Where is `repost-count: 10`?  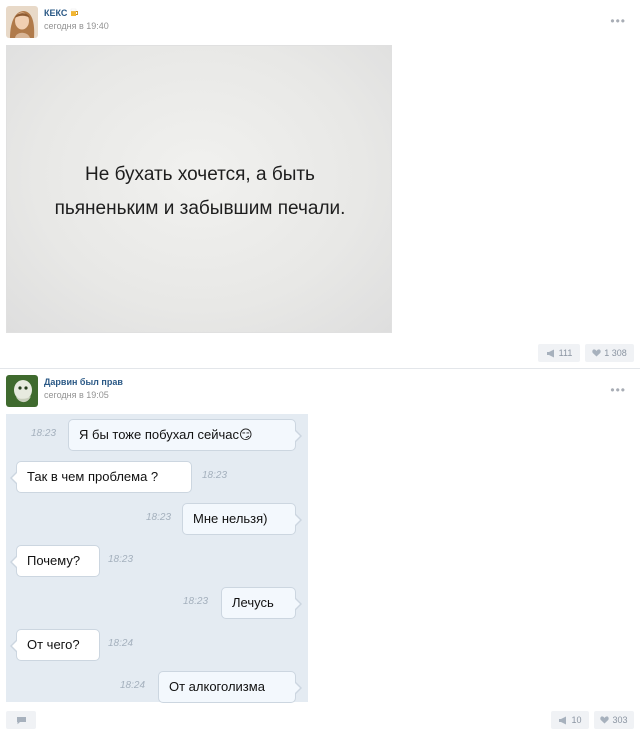 repost-count: 10 is located at coordinates (576, 720).